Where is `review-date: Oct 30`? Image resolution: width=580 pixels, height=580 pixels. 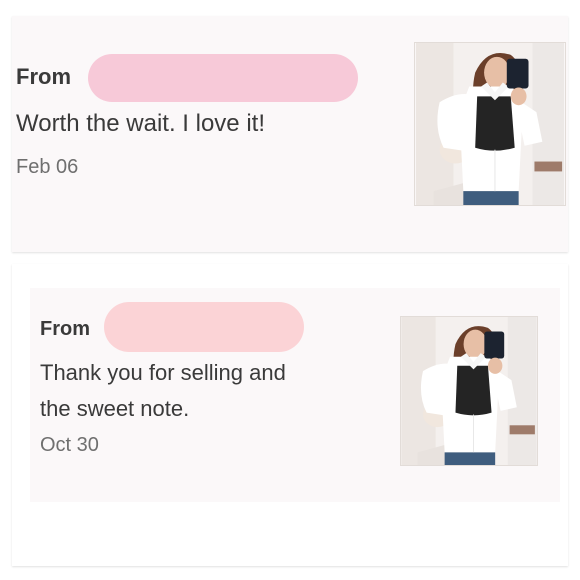
review-date: Oct 30 is located at coordinates (69, 445).